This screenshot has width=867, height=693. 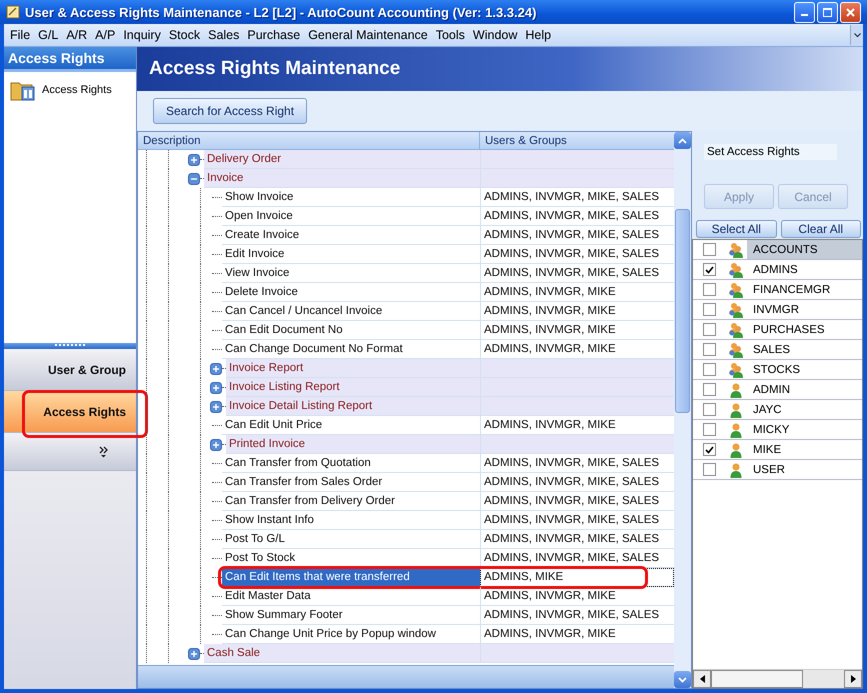 I want to click on access-right-cell: Can Edit Document No, so click(x=351, y=330).